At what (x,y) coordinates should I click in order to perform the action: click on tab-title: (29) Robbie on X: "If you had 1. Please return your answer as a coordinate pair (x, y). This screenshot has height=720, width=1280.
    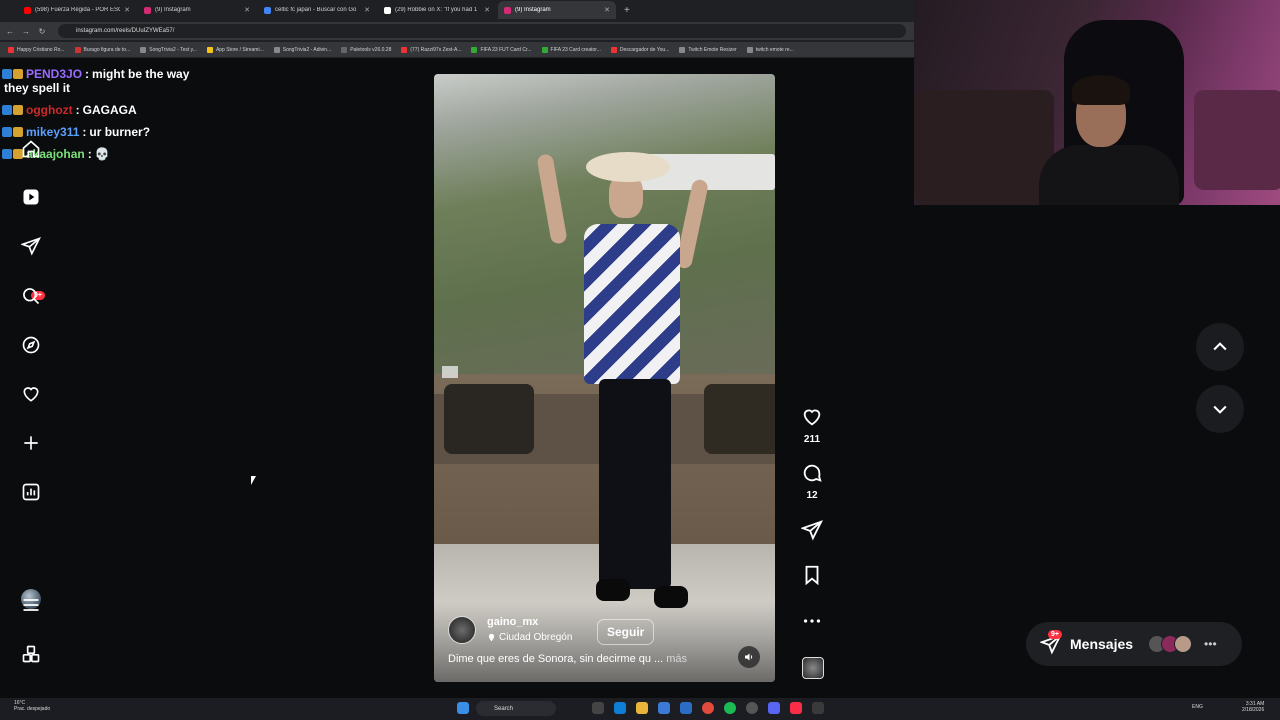
    Looking at the image, I should click on (436, 10).